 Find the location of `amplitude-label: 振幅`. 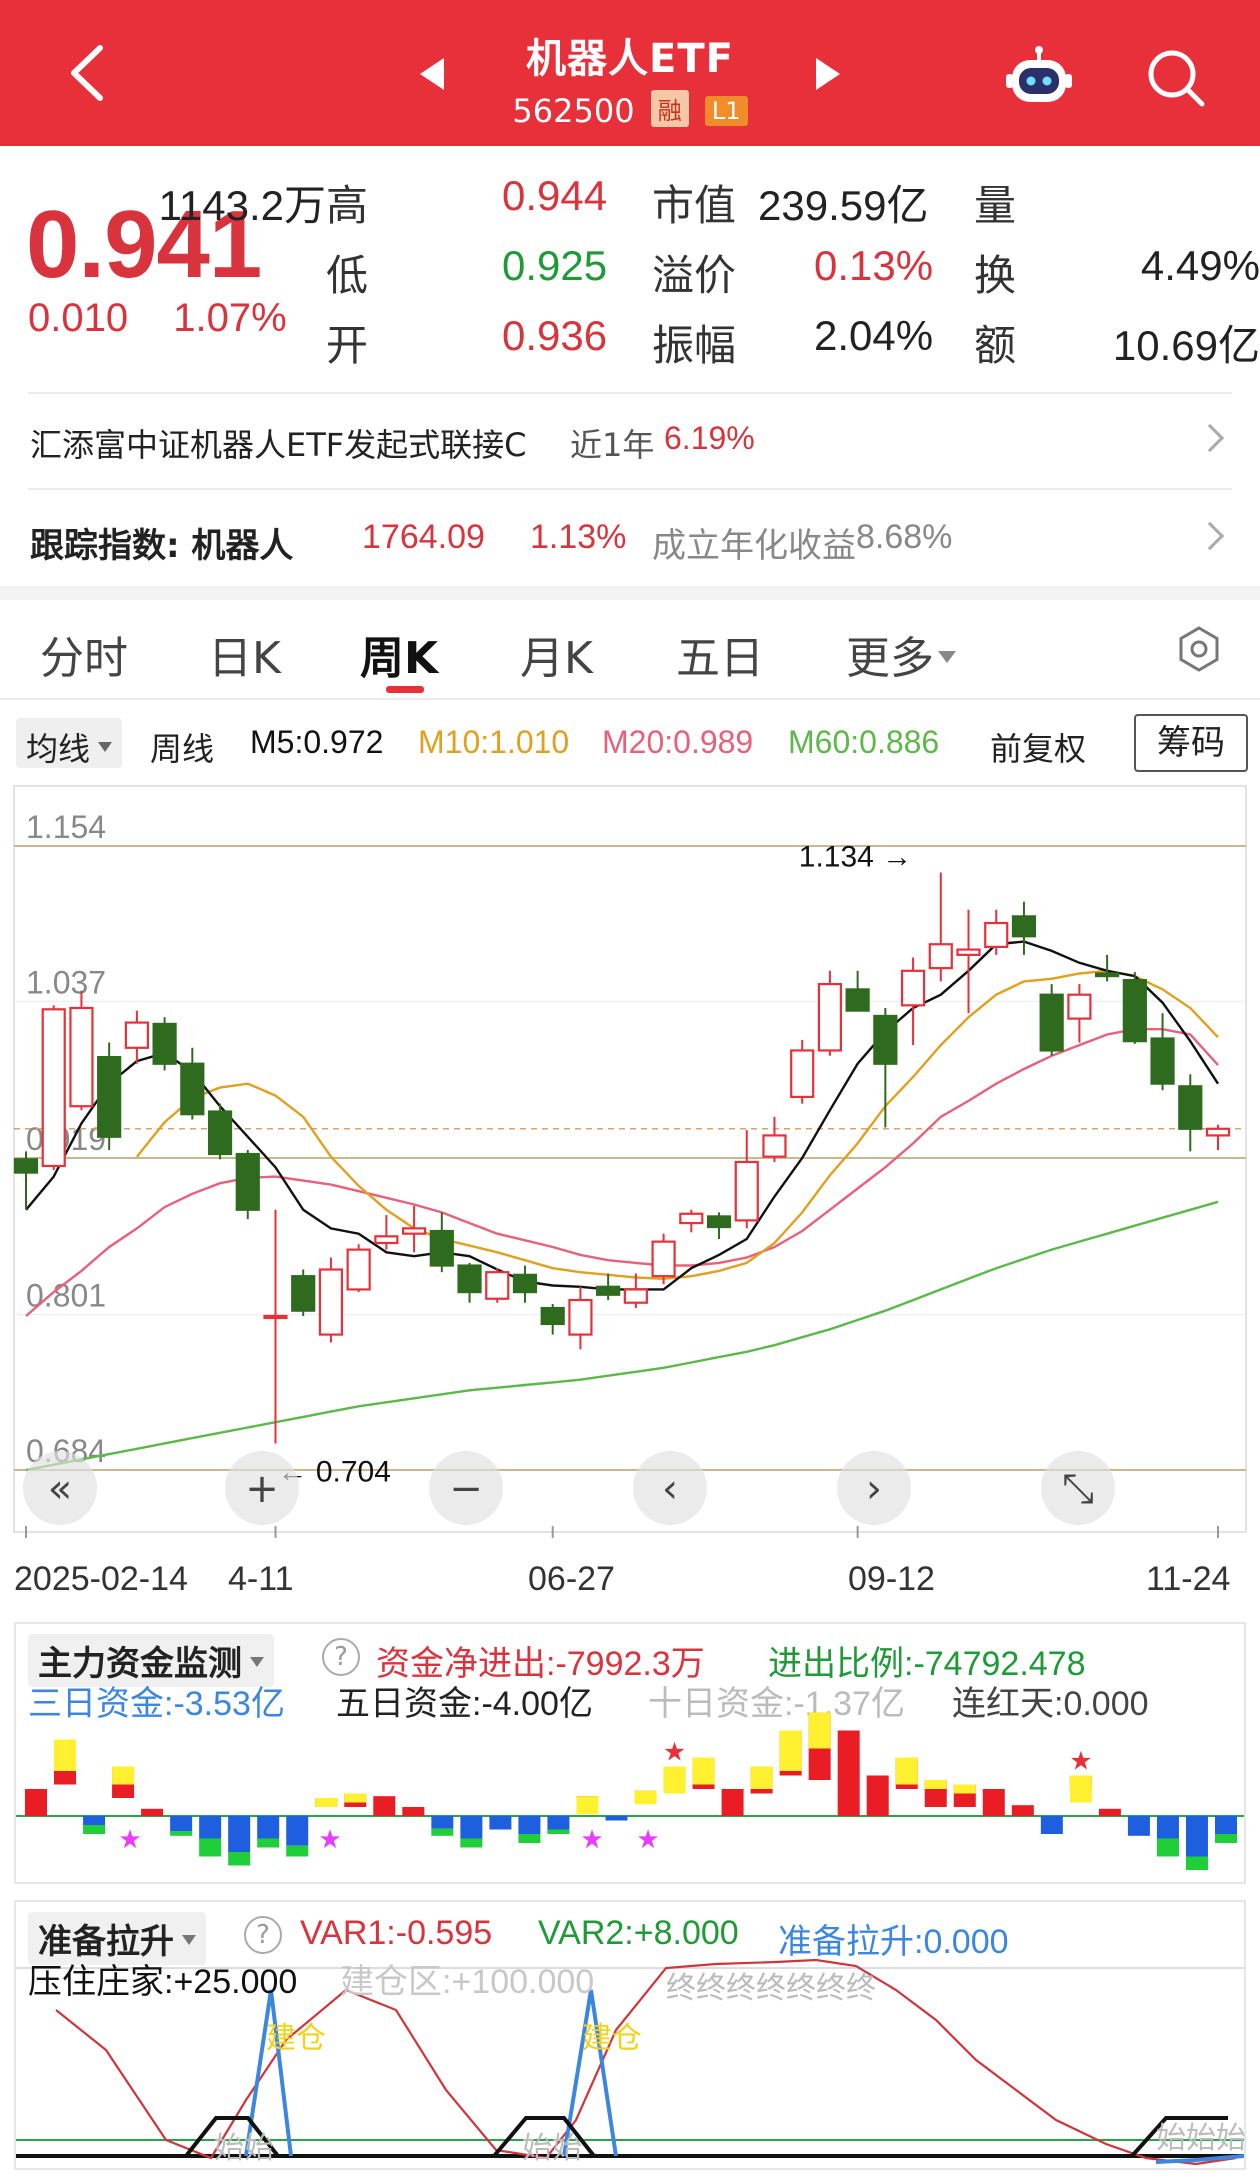

amplitude-label: 振幅 is located at coordinates (694, 345).